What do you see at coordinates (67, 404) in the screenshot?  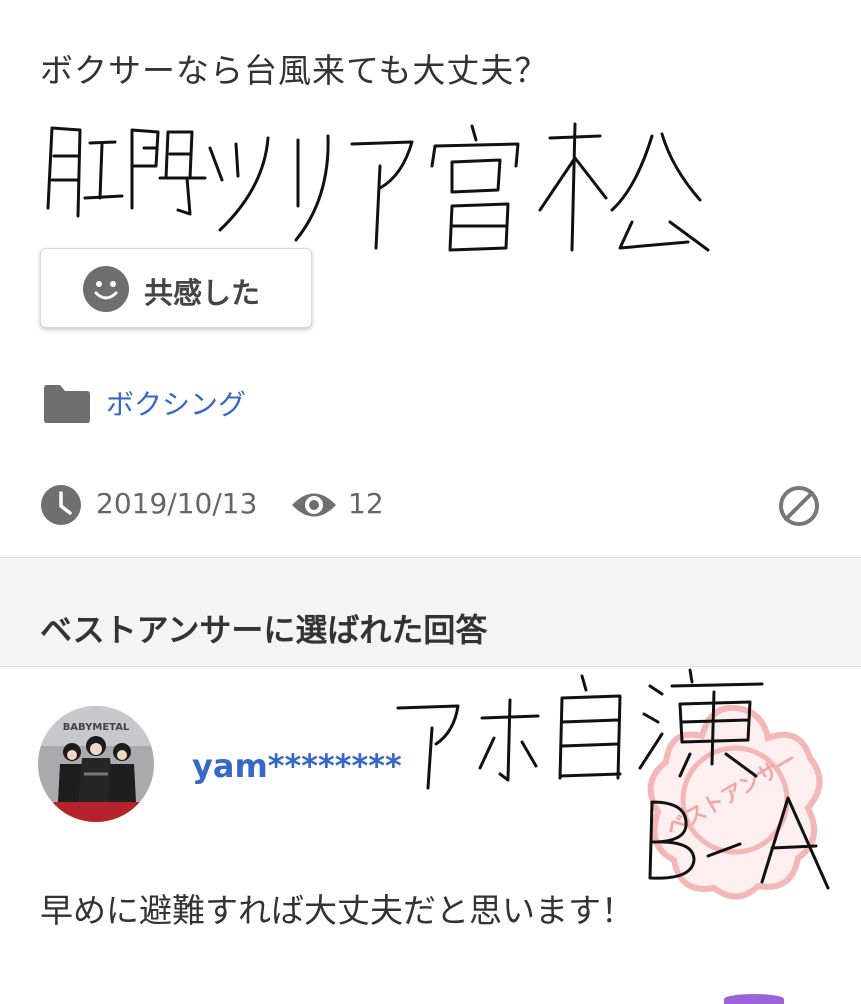 I see `folder-icon` at bounding box center [67, 404].